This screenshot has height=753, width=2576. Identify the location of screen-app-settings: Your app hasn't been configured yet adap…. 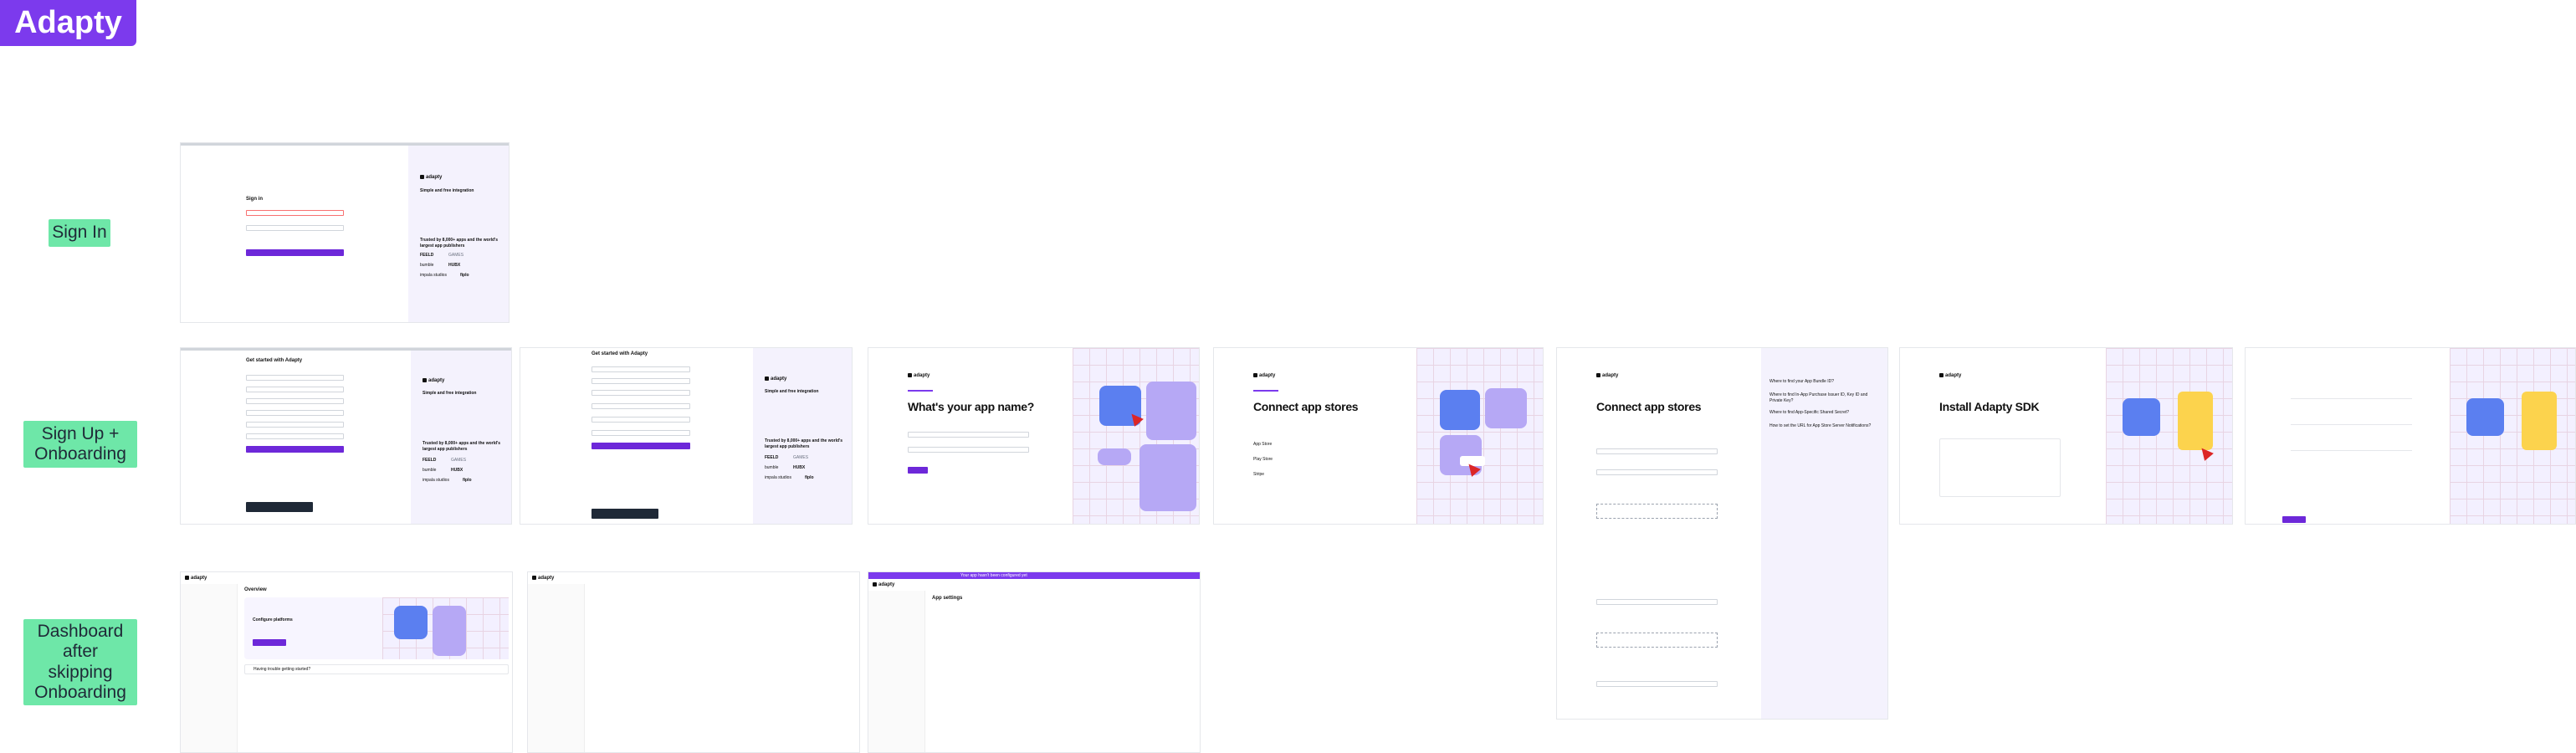
(1035, 662).